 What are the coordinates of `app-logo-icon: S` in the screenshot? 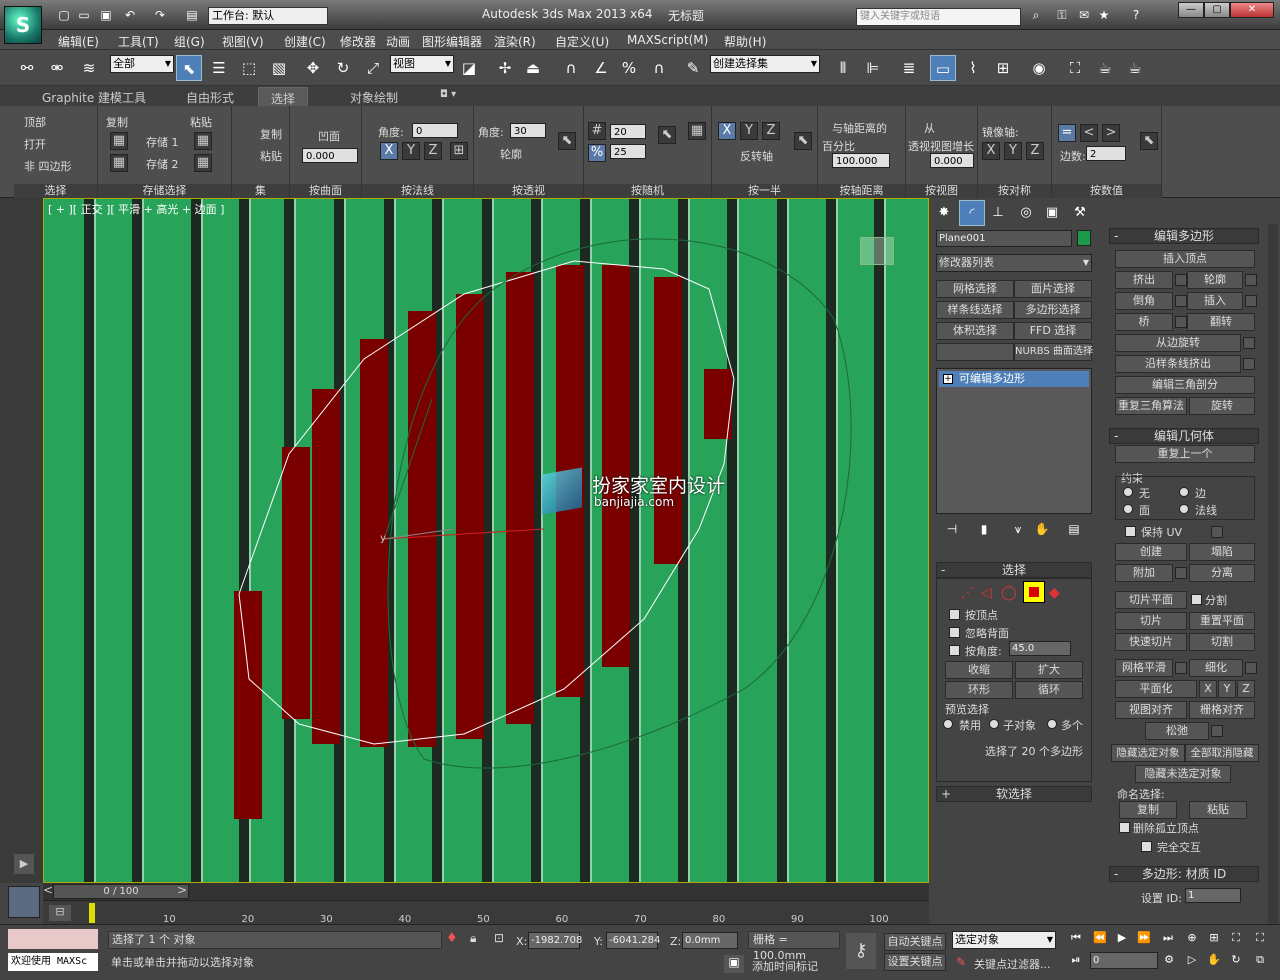 It's located at (23, 25).